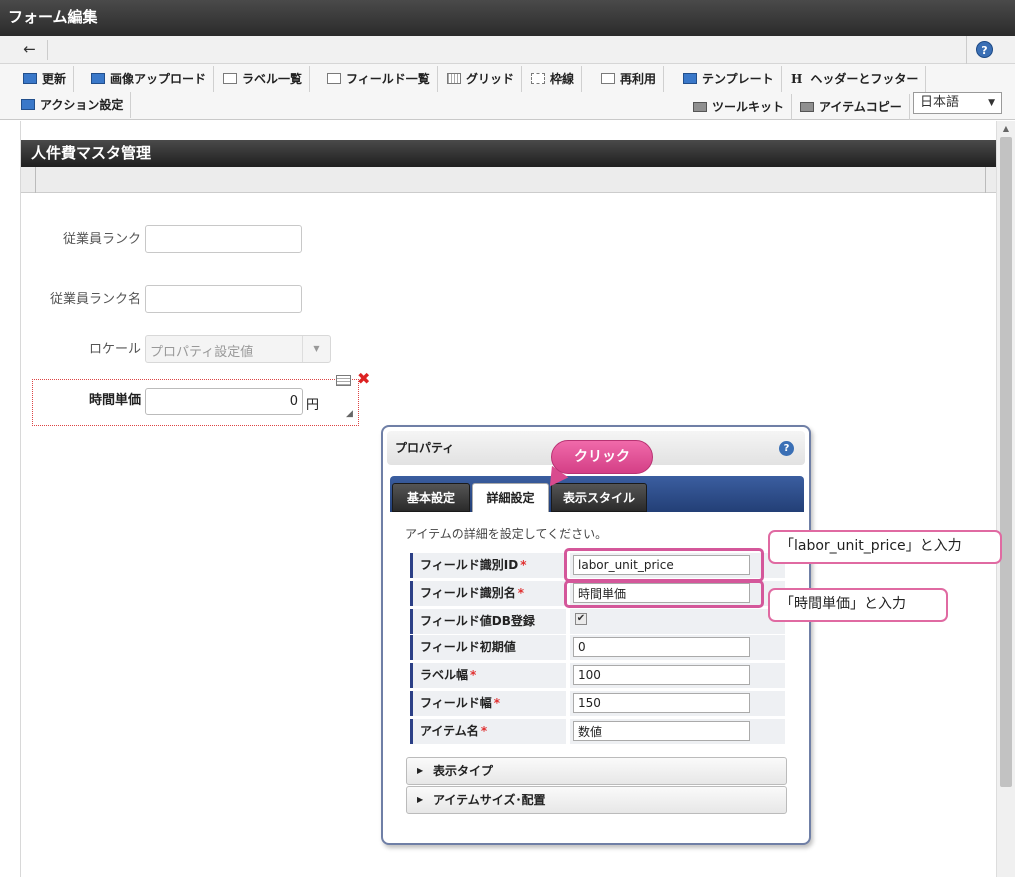 This screenshot has height=877, width=1015. What do you see at coordinates (858, 605) in the screenshot?
I see `callout-field-name: 「時間単価」と入力` at bounding box center [858, 605].